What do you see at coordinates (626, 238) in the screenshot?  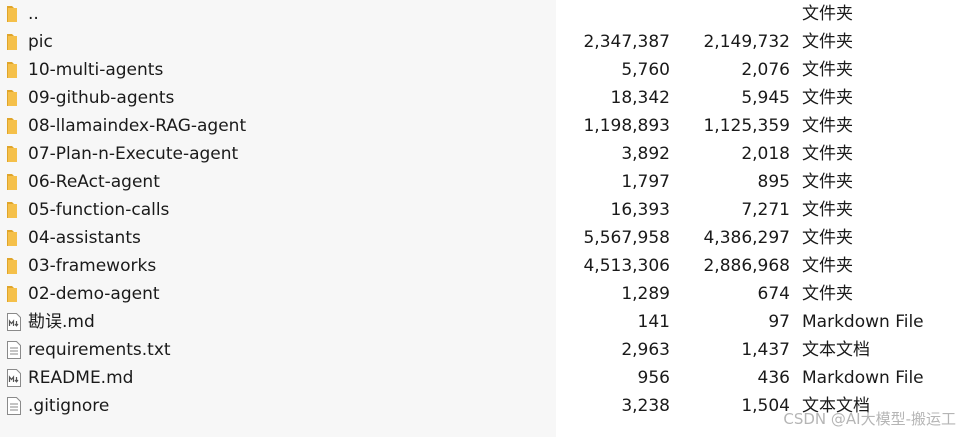 I see `file-size: 5,567,958` at bounding box center [626, 238].